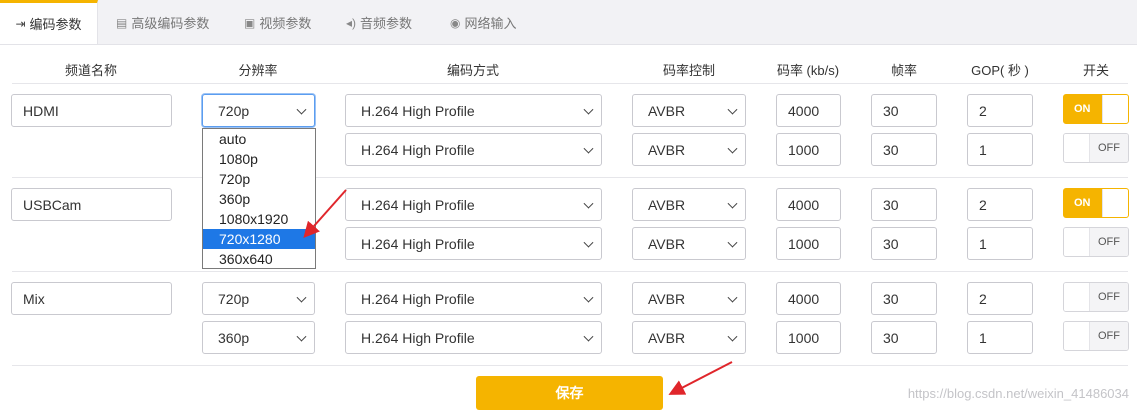  What do you see at coordinates (258, 337) in the screenshot?
I see `resolution-select: 360p` at bounding box center [258, 337].